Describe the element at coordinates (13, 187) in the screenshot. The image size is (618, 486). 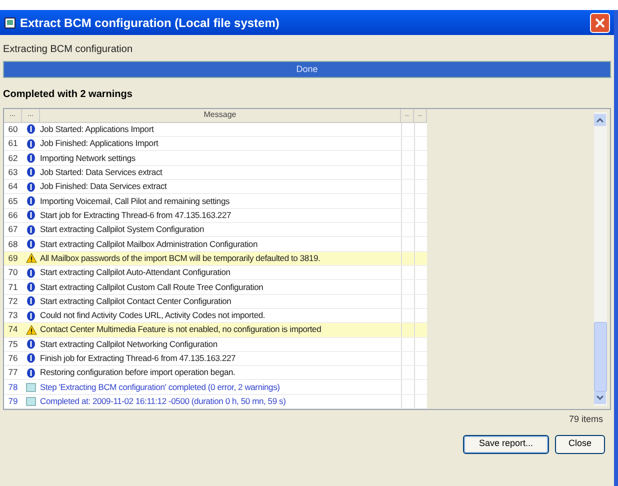
I see `row-number: 64` at that location.